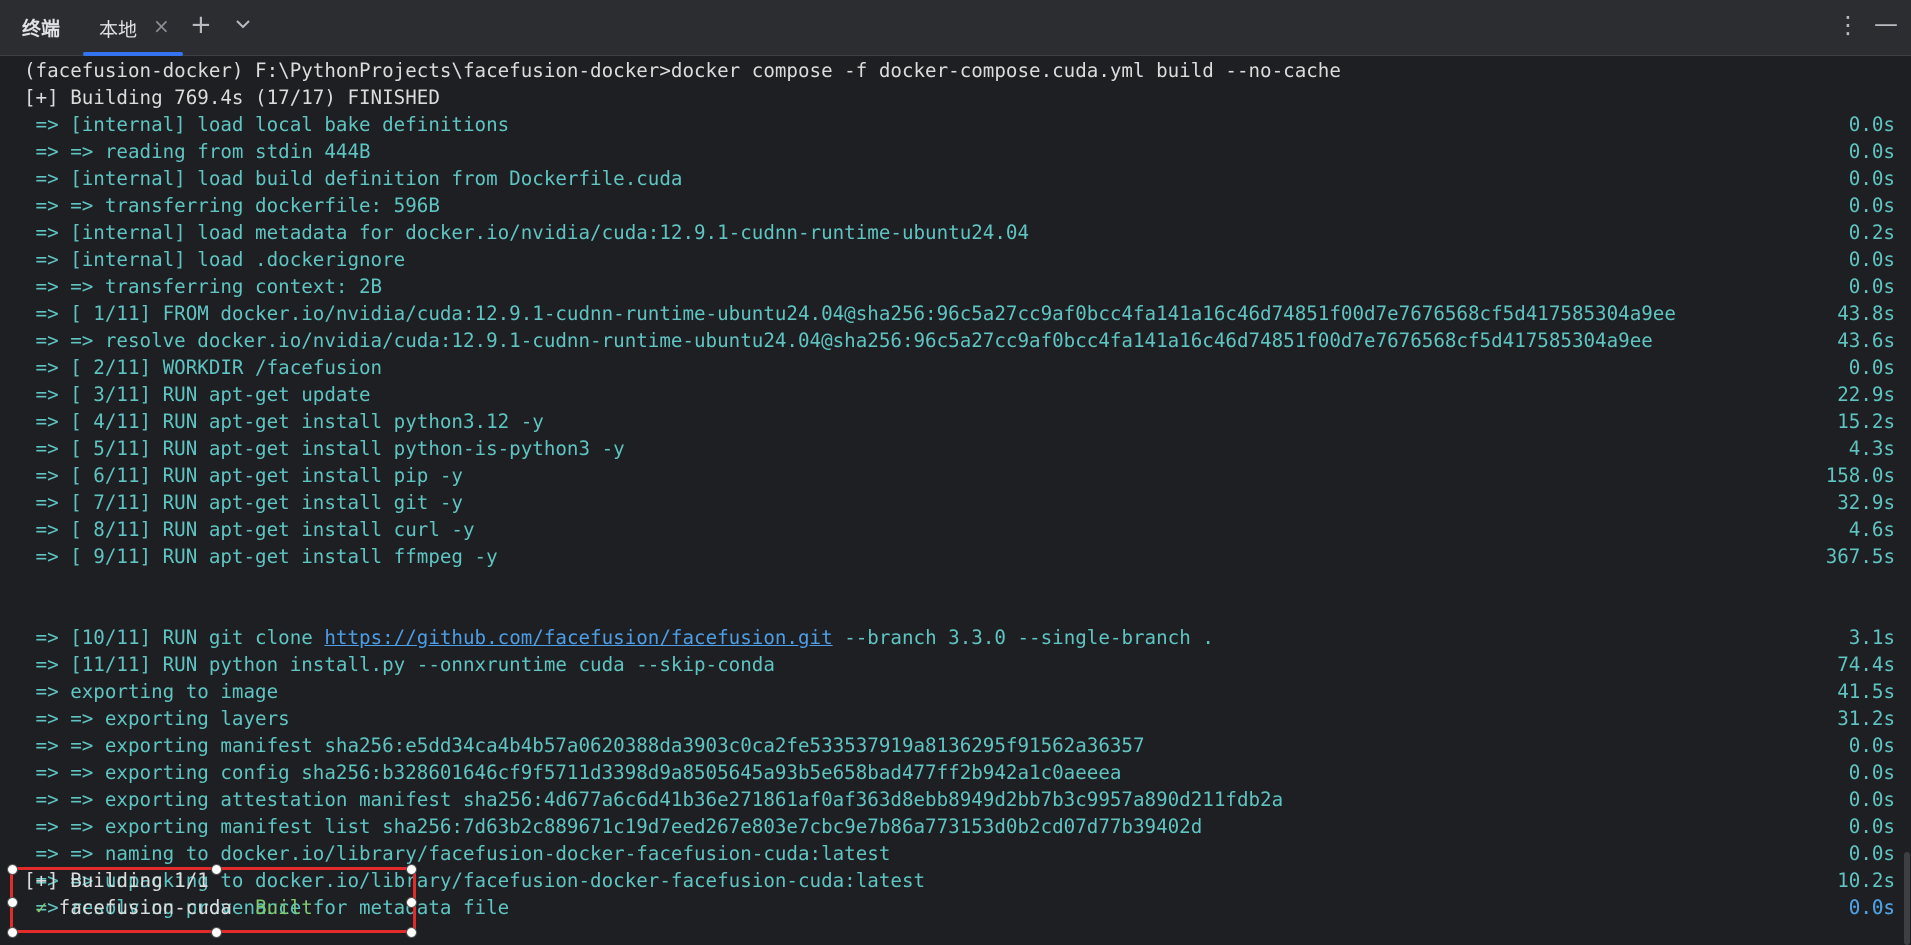  What do you see at coordinates (1871, 448) in the screenshot?
I see `build-step-time: 4.3s` at bounding box center [1871, 448].